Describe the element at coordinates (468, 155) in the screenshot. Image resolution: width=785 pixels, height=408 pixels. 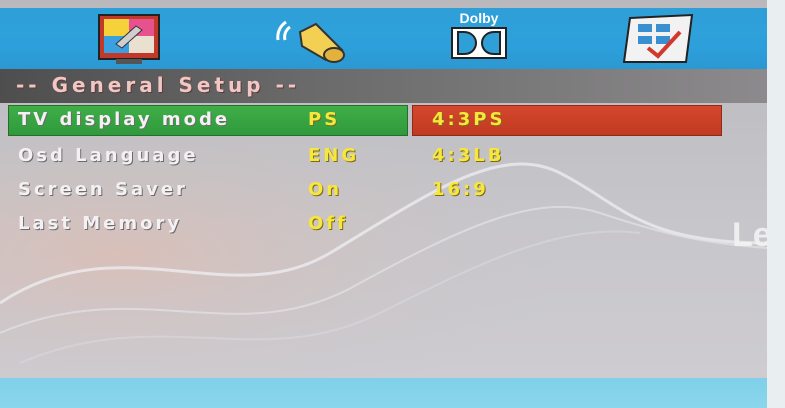
I see `option-4-3lb: 4:3LB` at that location.